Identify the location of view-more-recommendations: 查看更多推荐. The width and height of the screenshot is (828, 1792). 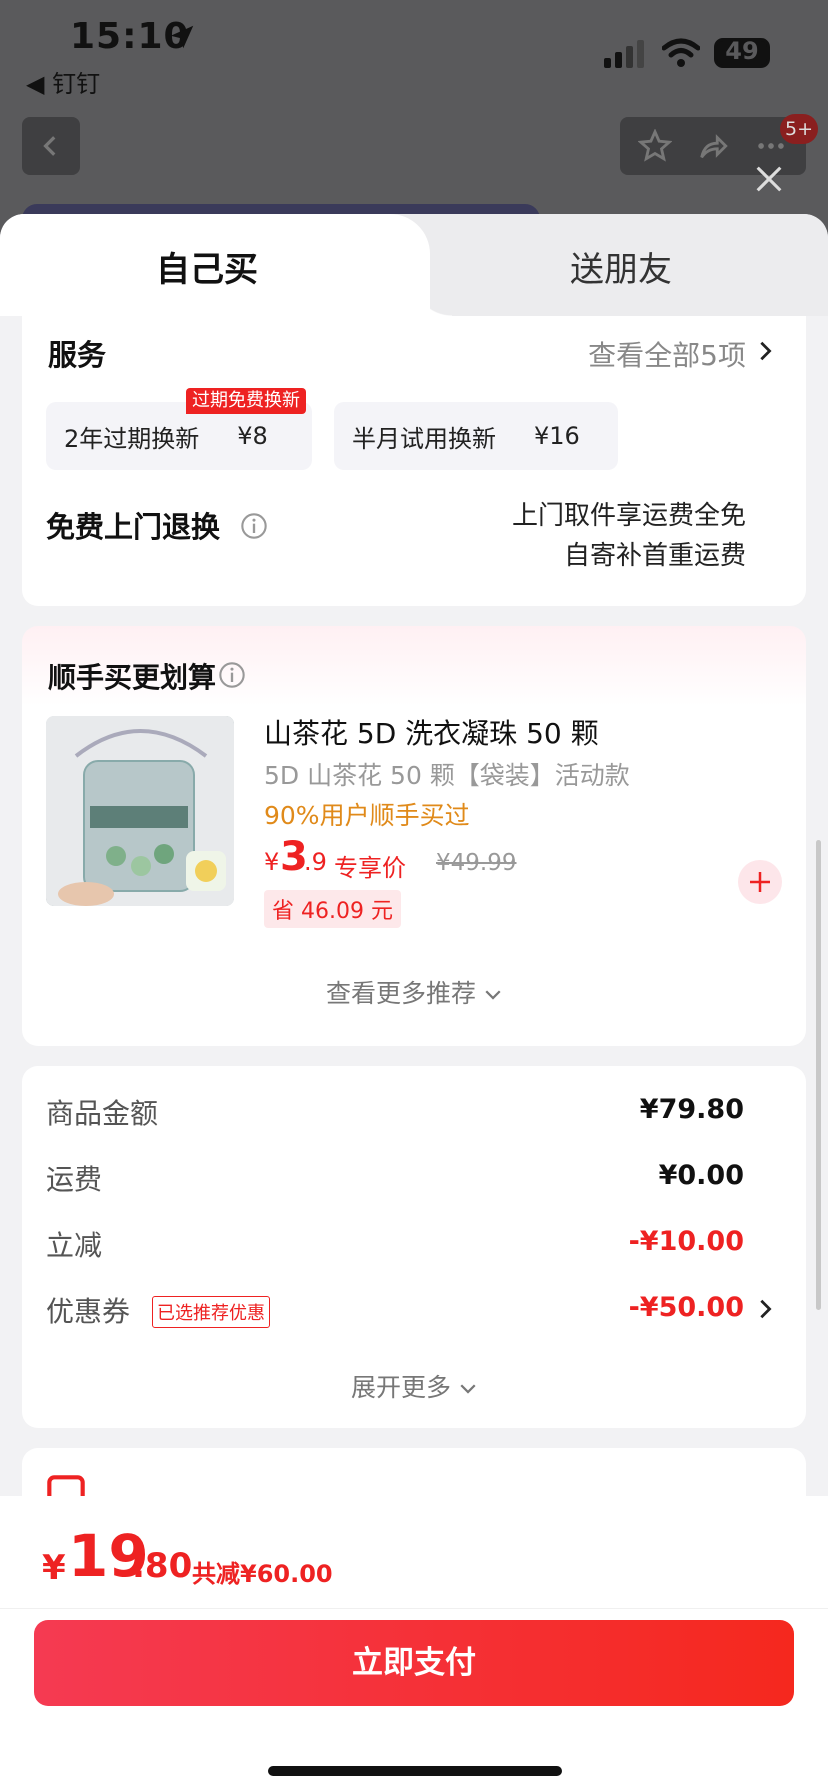
(414, 992).